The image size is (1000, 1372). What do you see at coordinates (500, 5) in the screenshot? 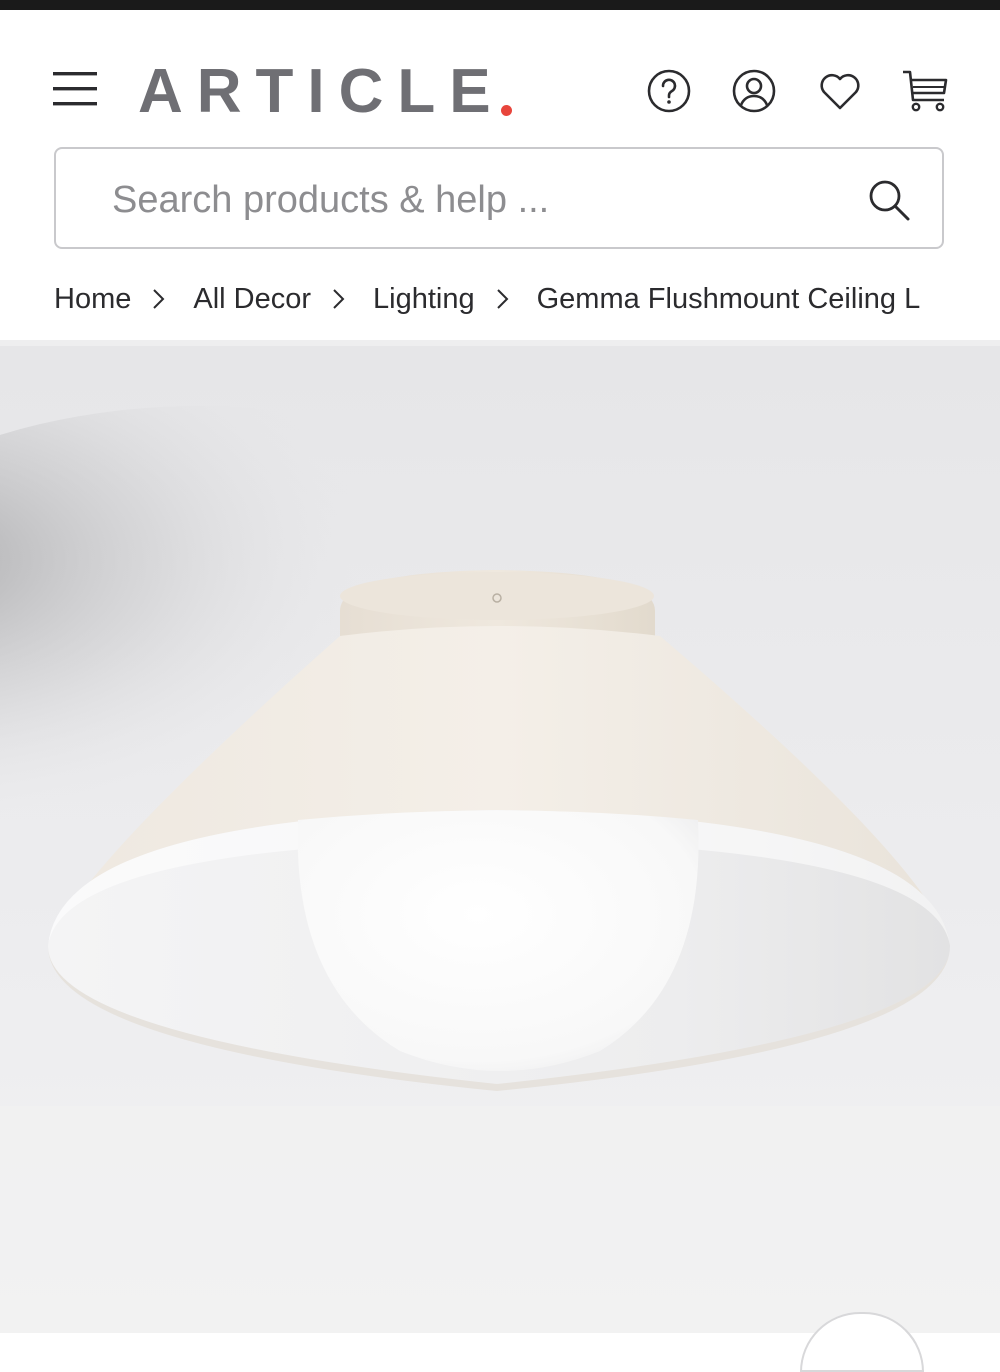
I see `status-strip` at bounding box center [500, 5].